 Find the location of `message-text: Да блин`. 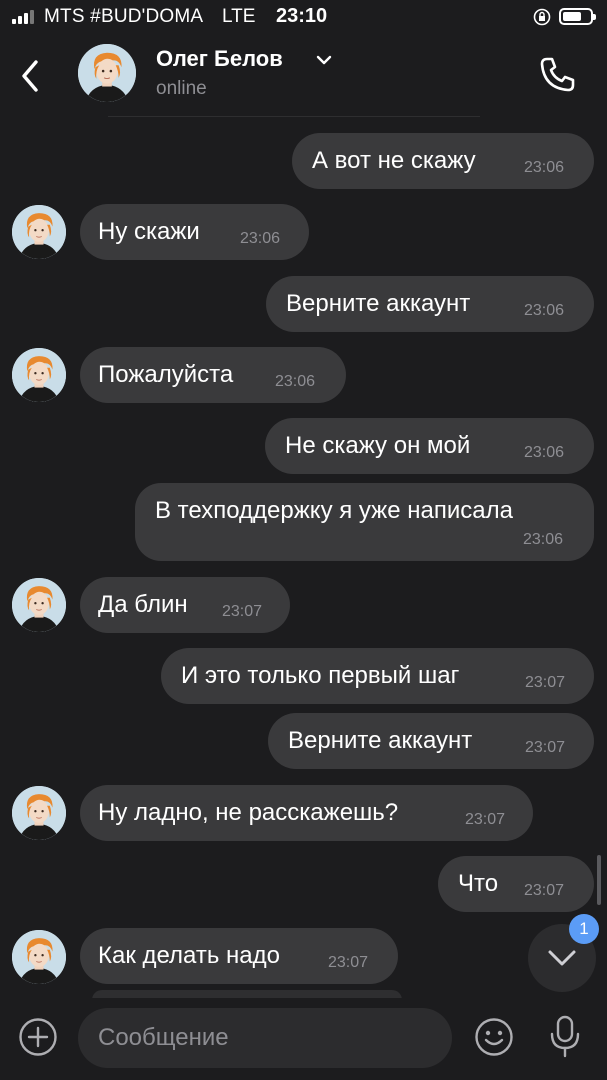

message-text: Да блин is located at coordinates (143, 604).